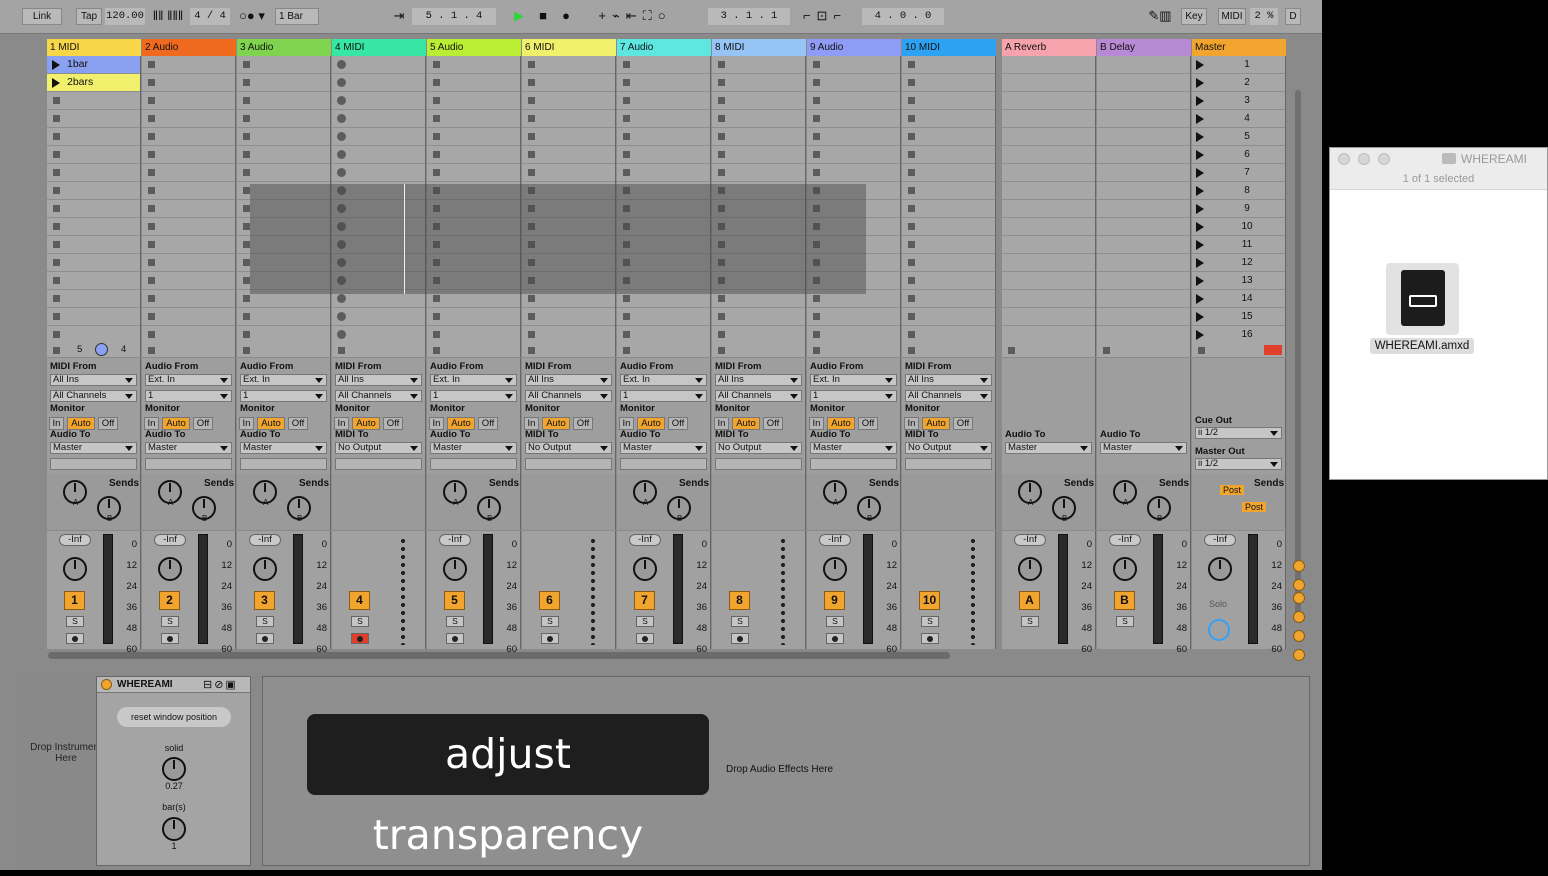  What do you see at coordinates (399, 16) in the screenshot?
I see `follow-icon: ⇥` at bounding box center [399, 16].